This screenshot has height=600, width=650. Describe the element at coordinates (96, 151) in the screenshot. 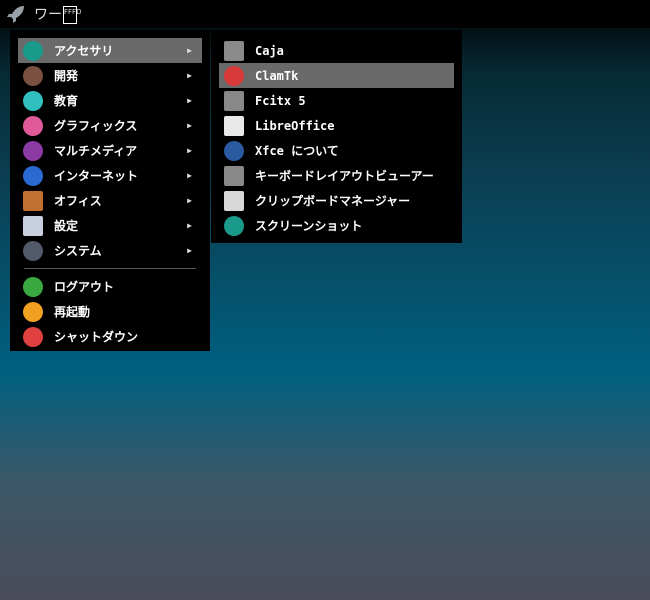

I see `menu-item-label: マルチメディア` at that location.